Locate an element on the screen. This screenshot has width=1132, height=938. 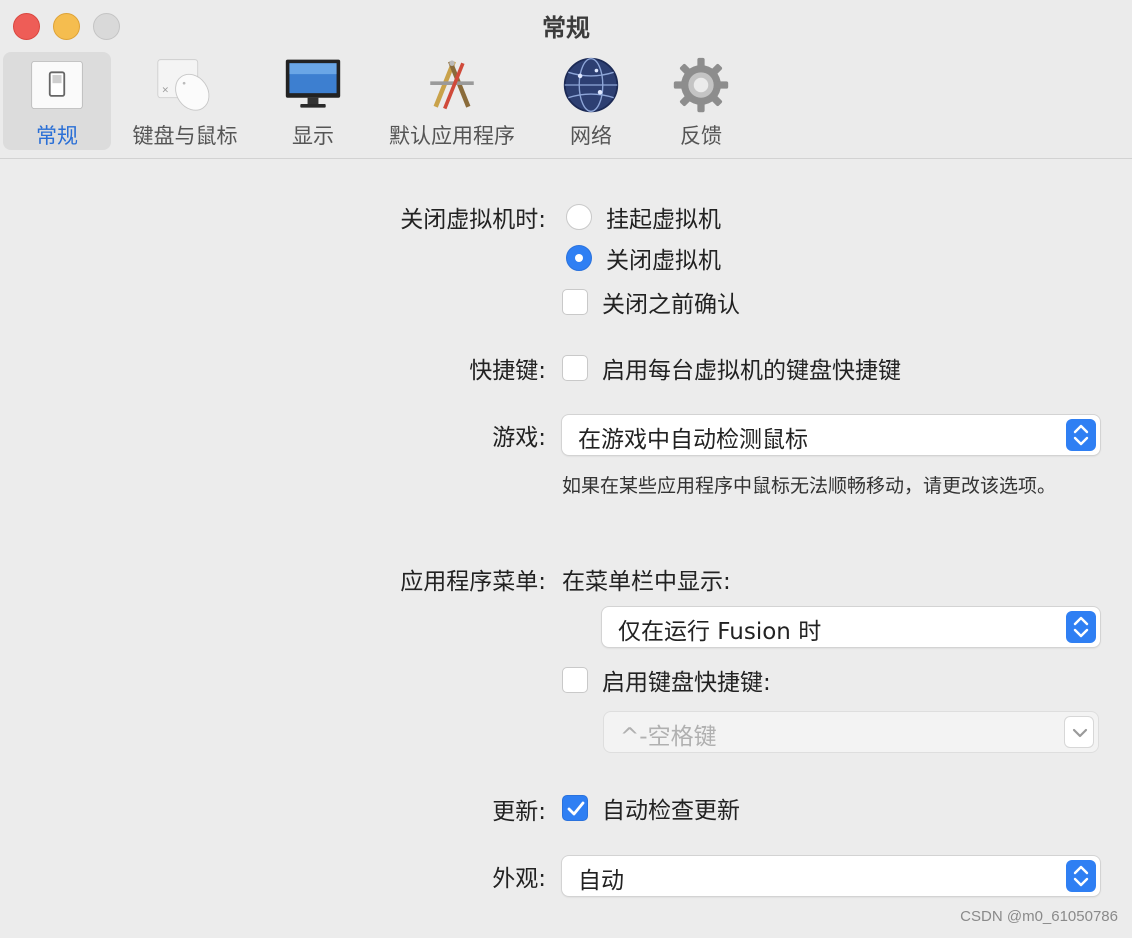
menu-shortcut-select: ^-空格键 is located at coordinates (851, 732).